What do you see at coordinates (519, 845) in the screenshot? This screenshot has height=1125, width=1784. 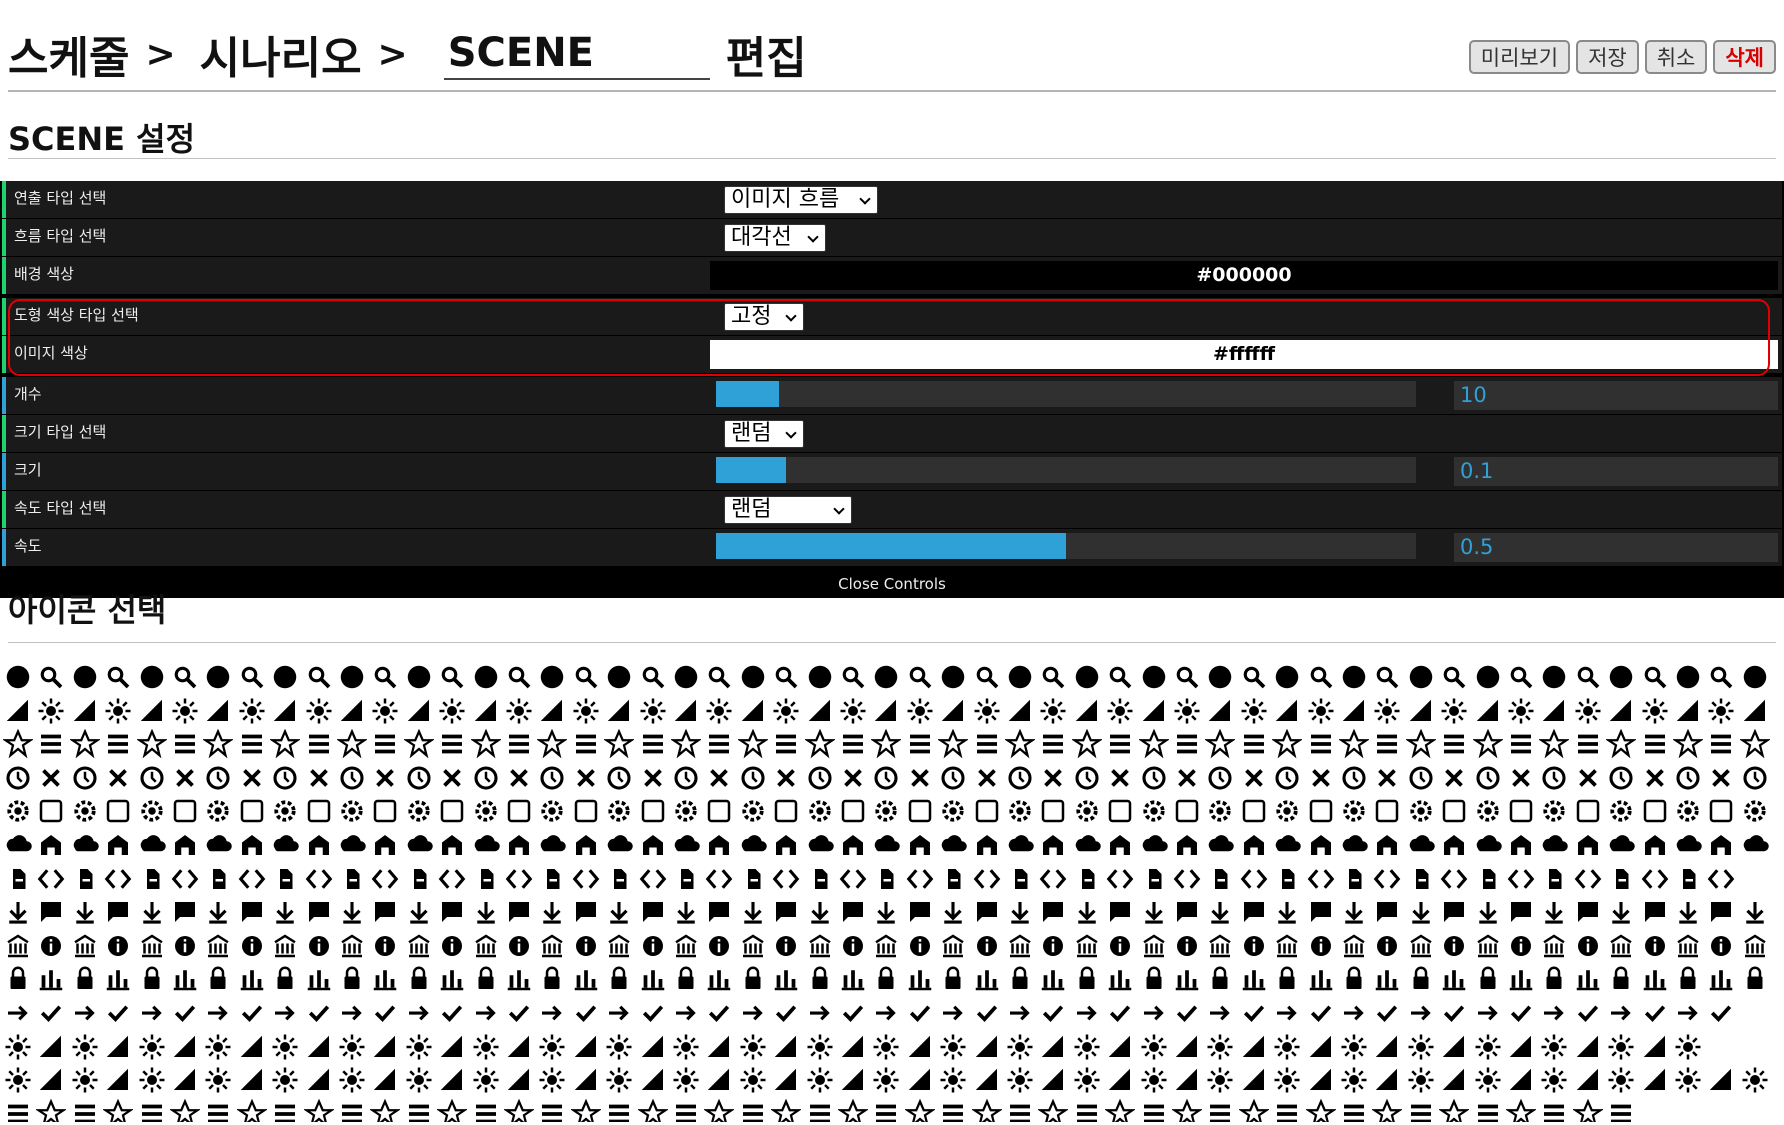 I see `hourglass-empty-icon` at bounding box center [519, 845].